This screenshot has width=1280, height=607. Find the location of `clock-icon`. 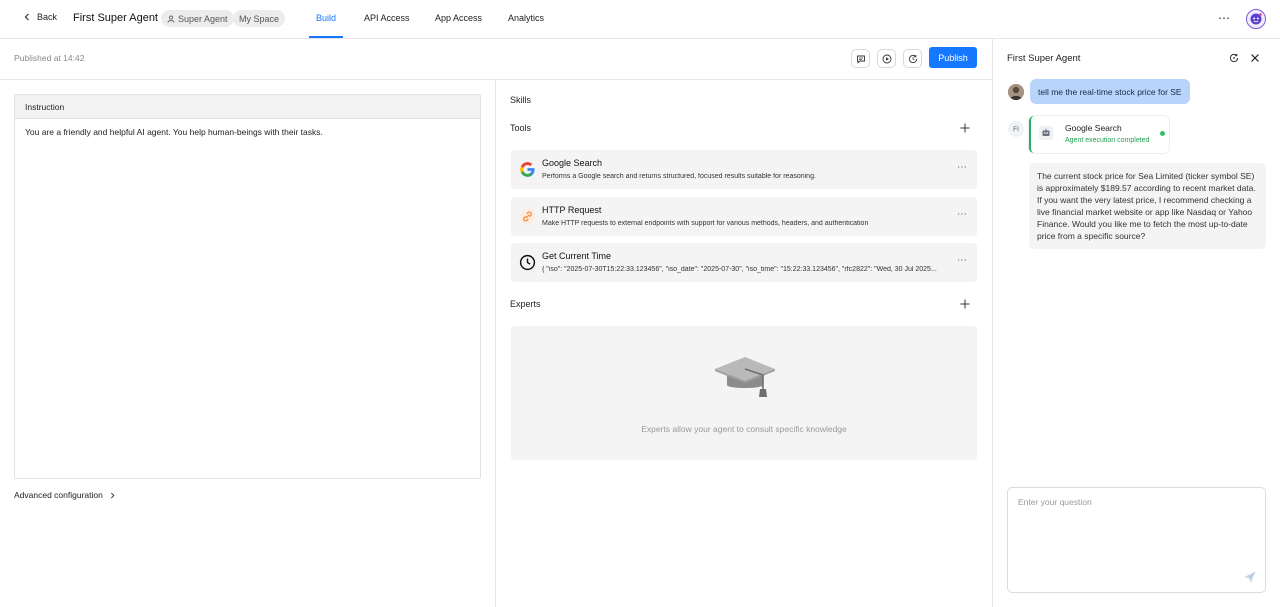

clock-icon is located at coordinates (527, 262).